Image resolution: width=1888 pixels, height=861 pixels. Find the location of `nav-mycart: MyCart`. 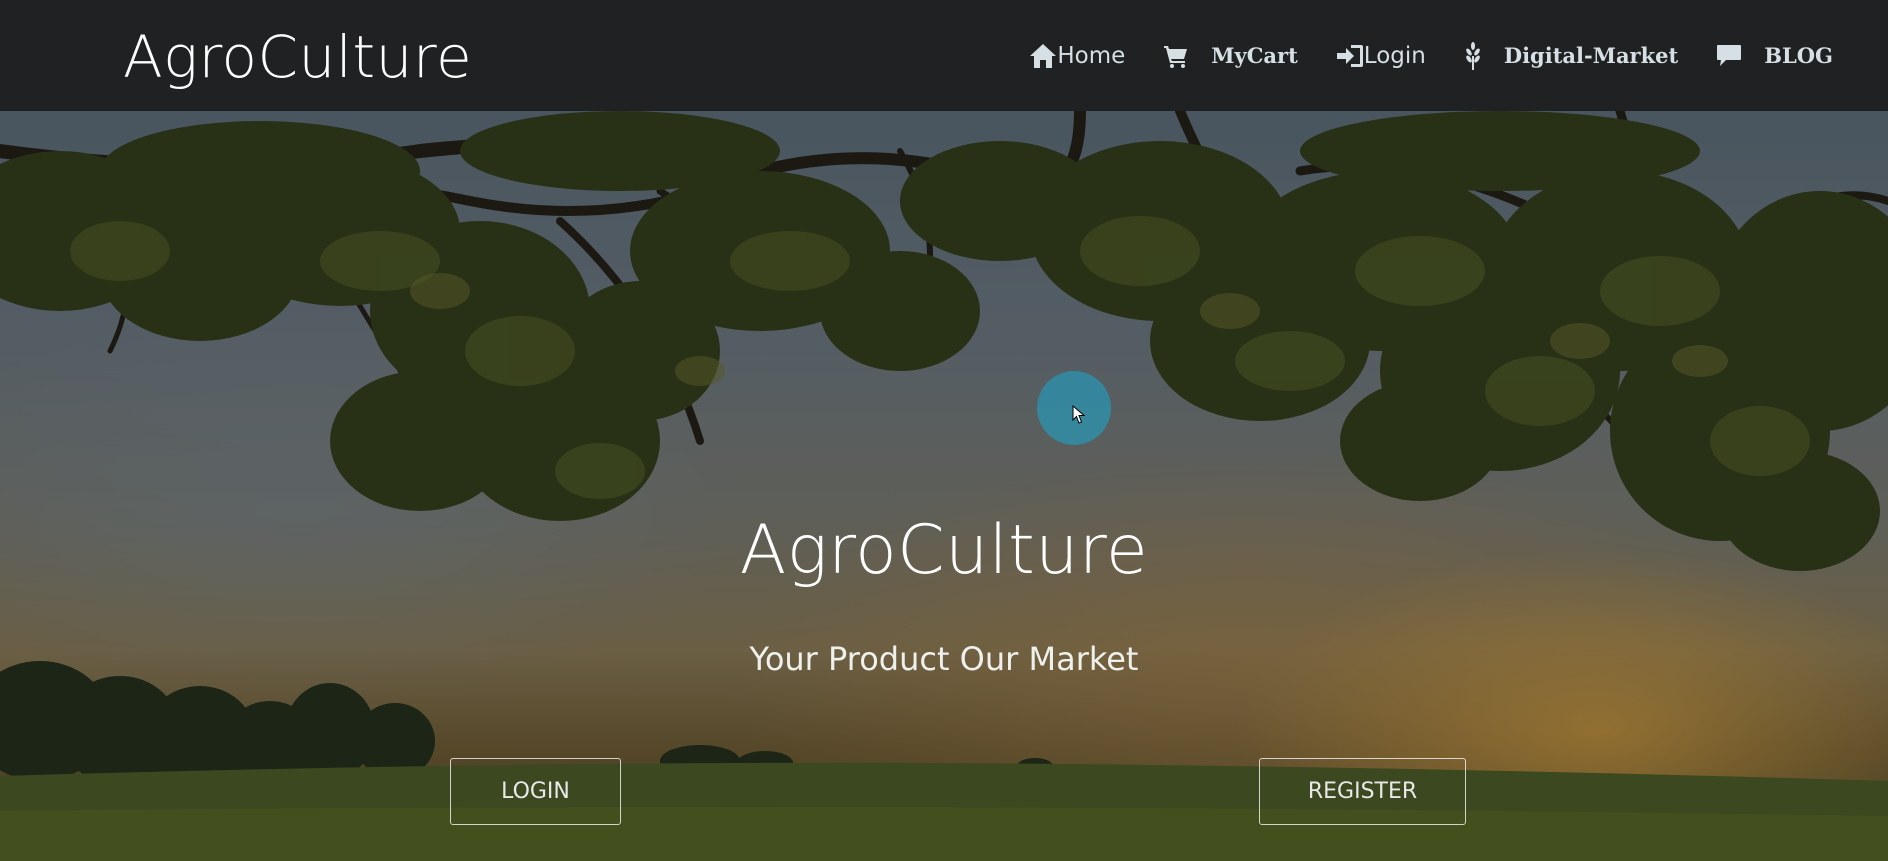

nav-mycart: MyCart is located at coordinates (1230, 55).